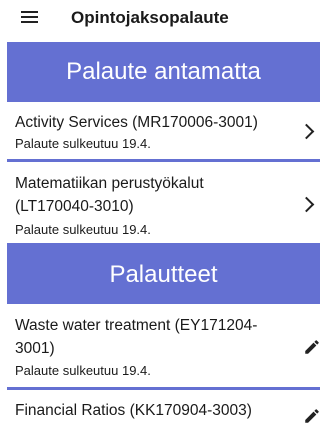  I want to click on course-title: Financial Ratios (KK170904-3003), so click(133, 410).